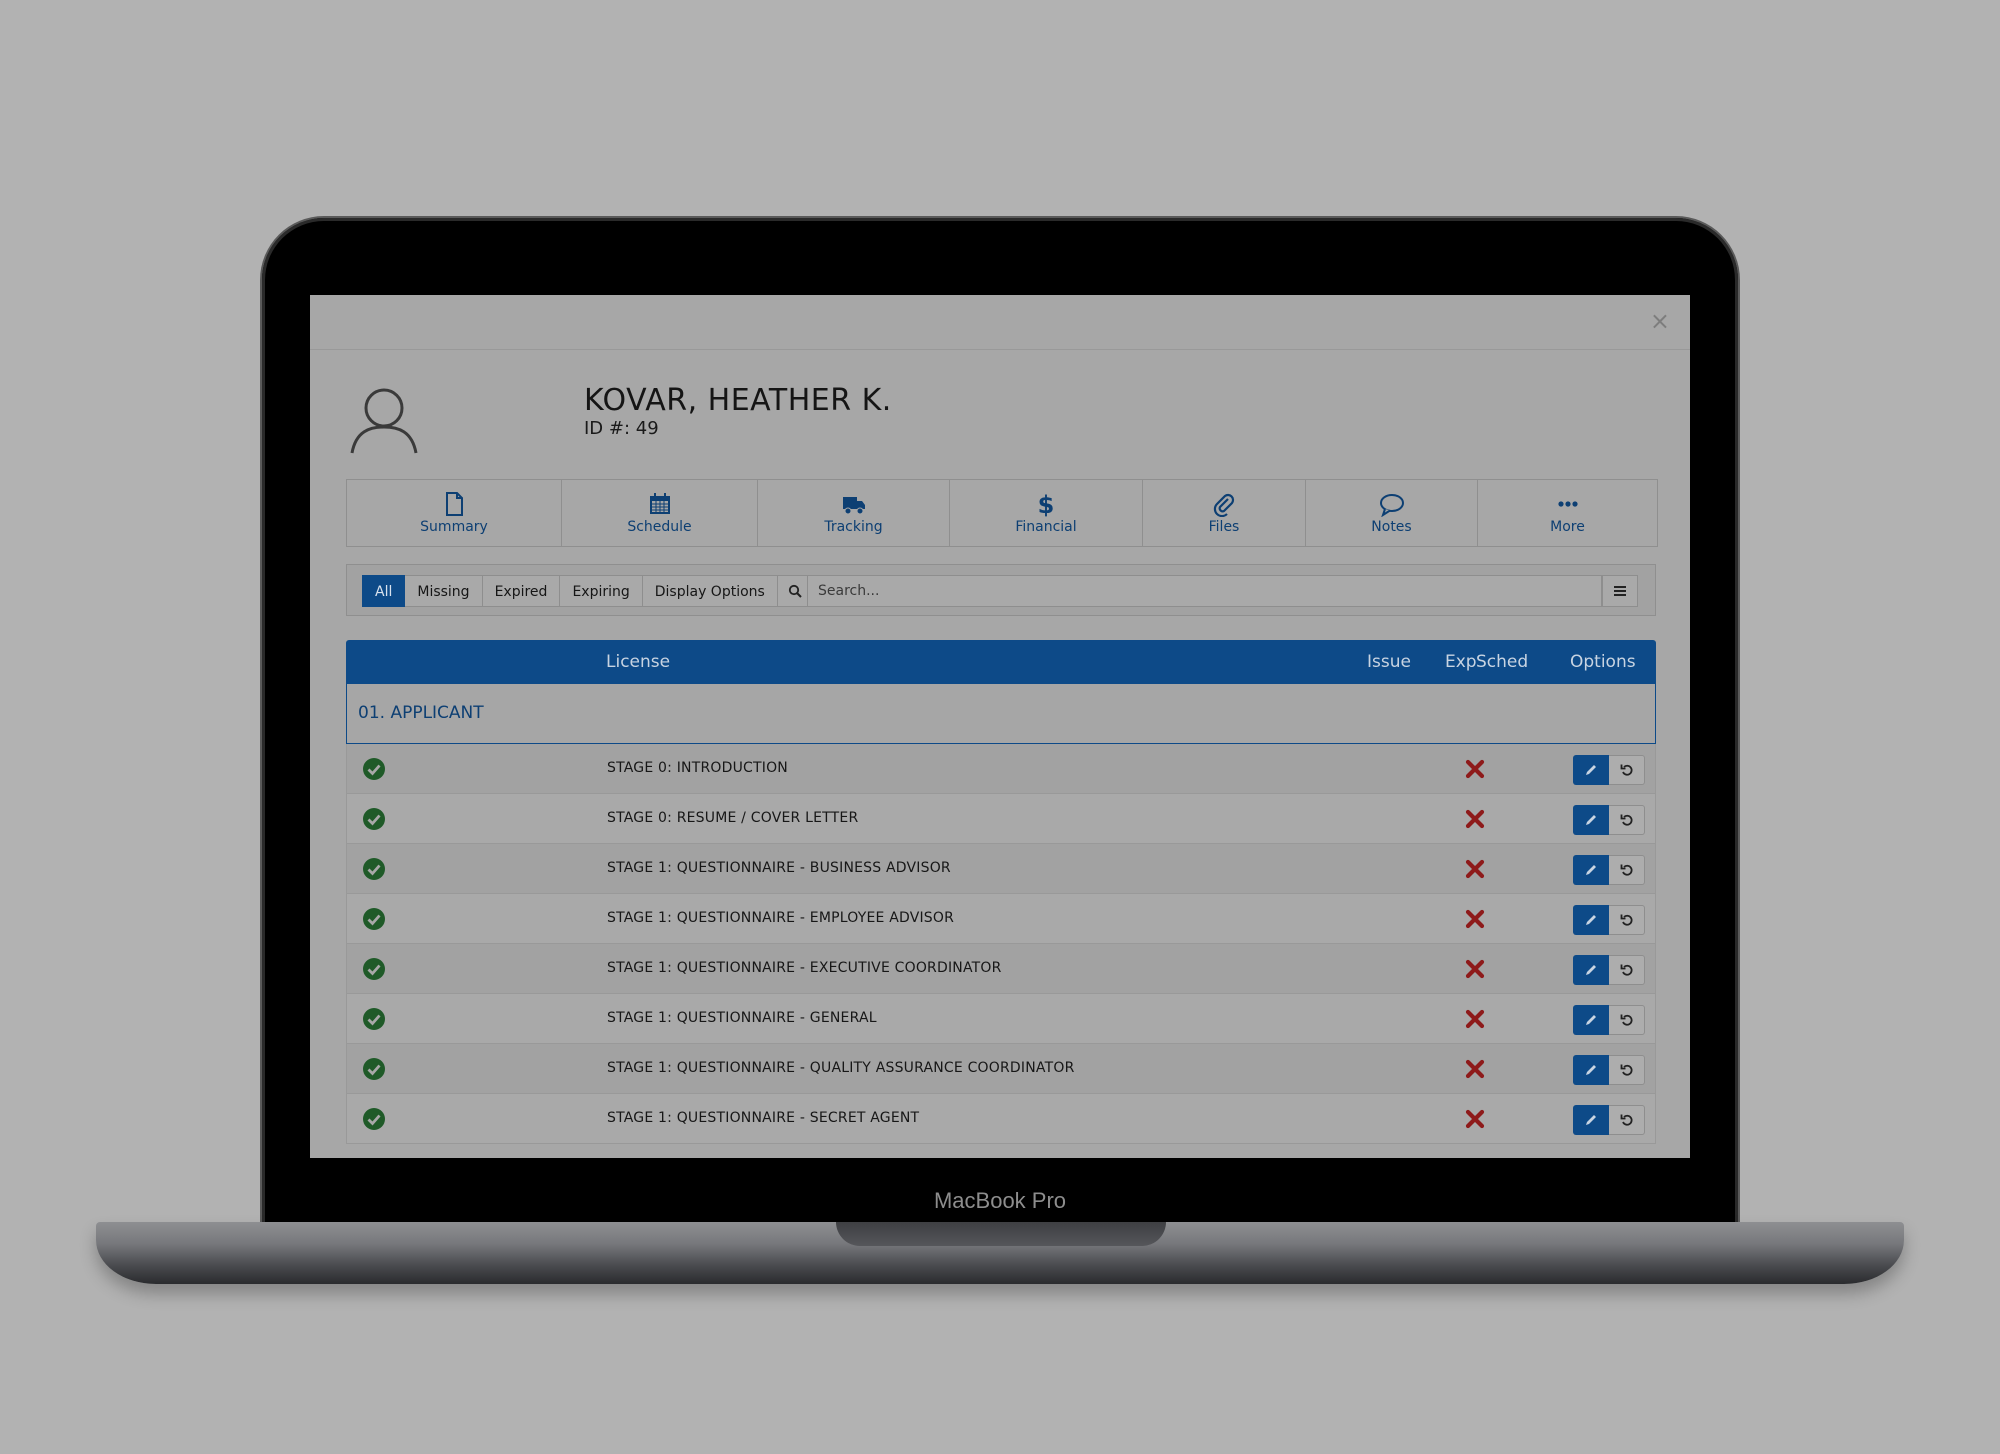  Describe the element at coordinates (1001, 1119) in the screenshot. I see `table-row: STAGE 1: QUESTIONNAIRE - SECRET AGENT` at that location.